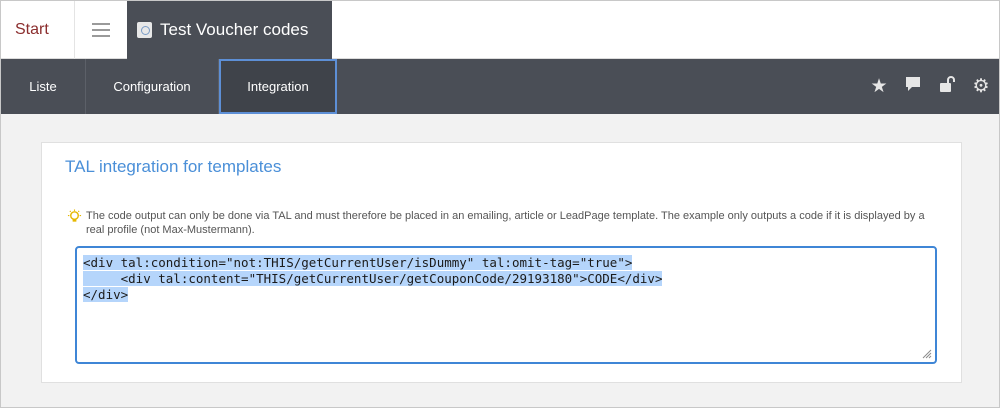 This screenshot has width=1000, height=408. Describe the element at coordinates (981, 86) in the screenshot. I see `gear-icon: ⚙` at that location.